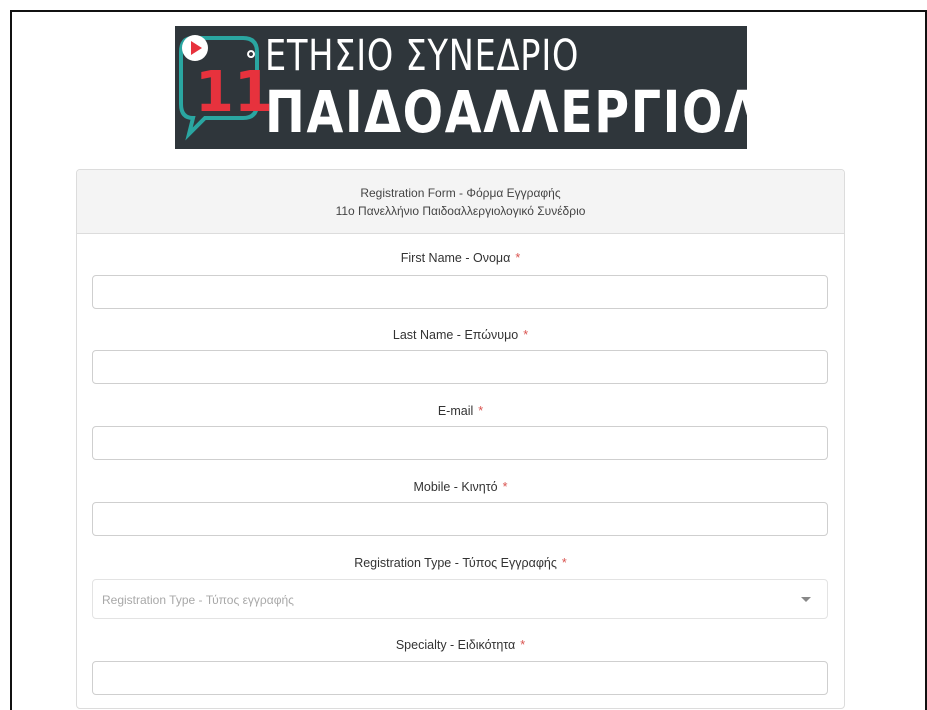  What do you see at coordinates (460, 258) in the screenshot?
I see `first-name-label: First Name - Ονομα *` at bounding box center [460, 258].